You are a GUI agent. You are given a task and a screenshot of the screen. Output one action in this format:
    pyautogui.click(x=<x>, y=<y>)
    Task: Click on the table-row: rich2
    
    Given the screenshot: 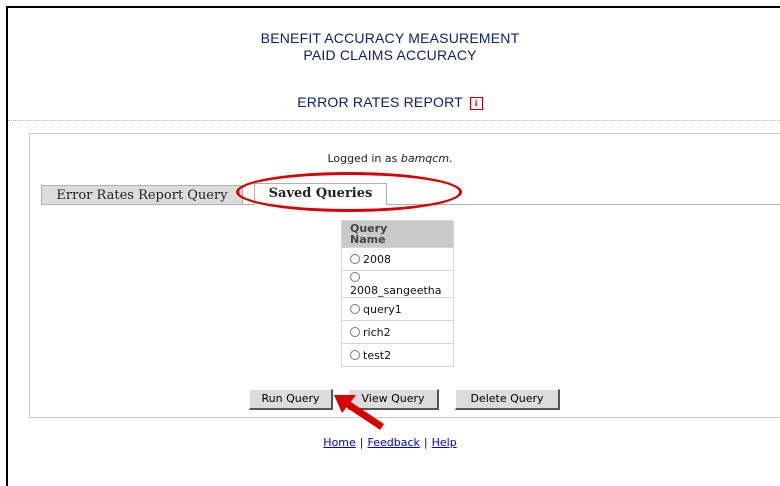 What is the action you would take?
    pyautogui.click(x=397, y=332)
    